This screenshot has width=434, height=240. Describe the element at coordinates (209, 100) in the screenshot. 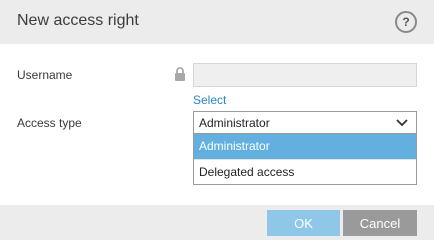

I see `select-user-link: Select` at that location.